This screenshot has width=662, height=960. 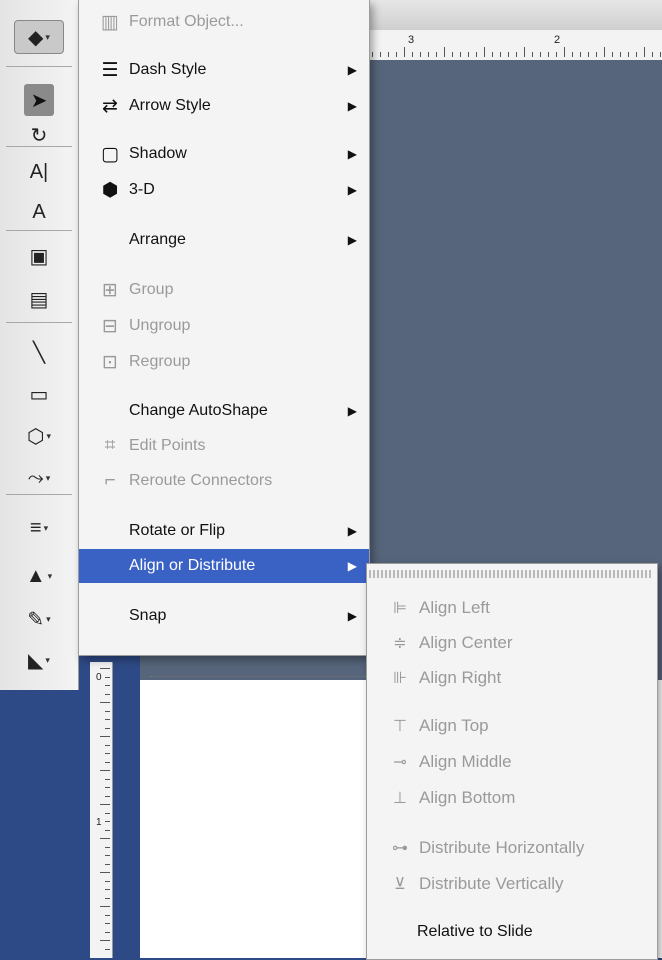 What do you see at coordinates (400, 884) in the screenshot?
I see `distribute-vertically-icon: ⊻` at bounding box center [400, 884].